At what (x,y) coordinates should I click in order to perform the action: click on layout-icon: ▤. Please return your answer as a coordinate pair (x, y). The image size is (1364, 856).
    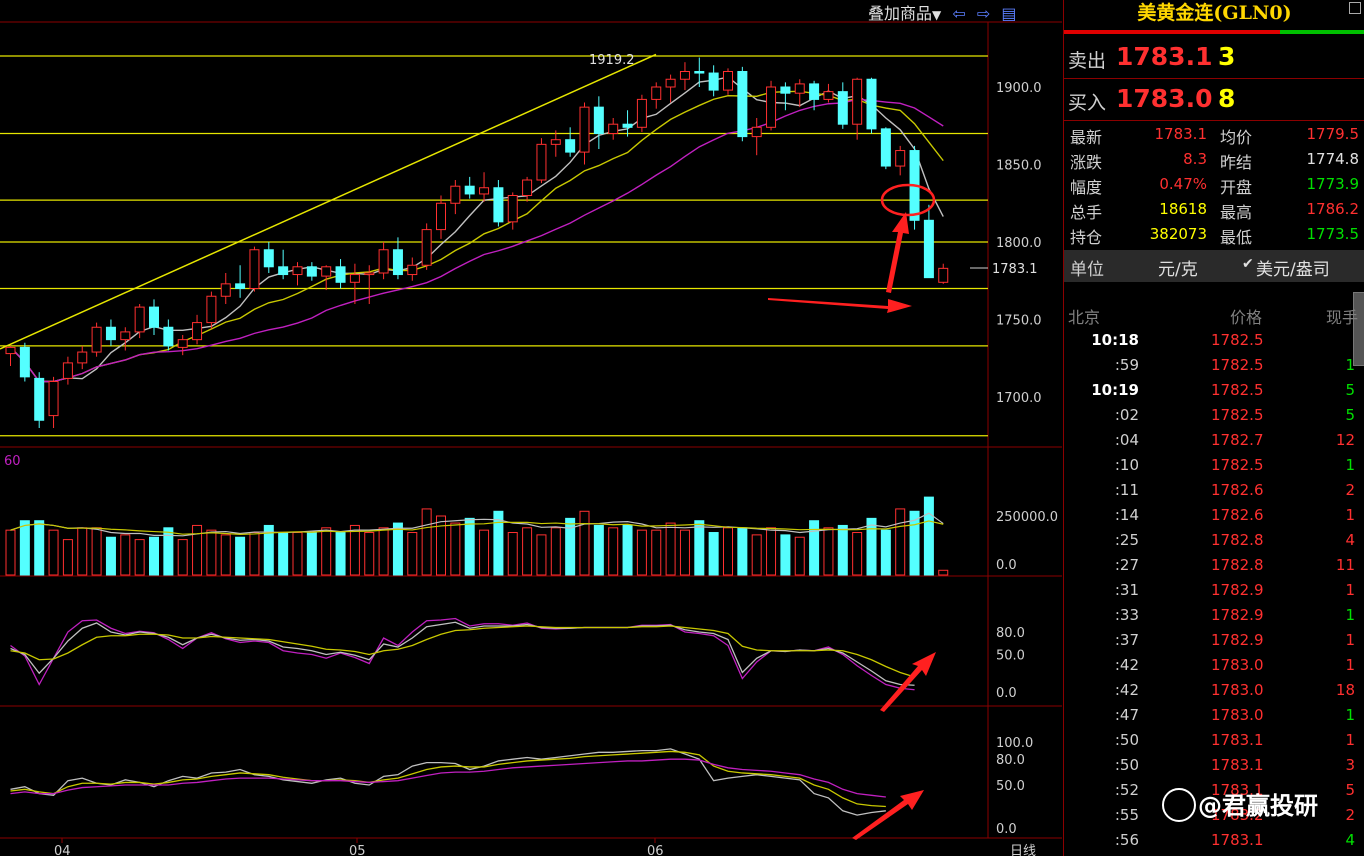
    Looking at the image, I should click on (1008, 13).